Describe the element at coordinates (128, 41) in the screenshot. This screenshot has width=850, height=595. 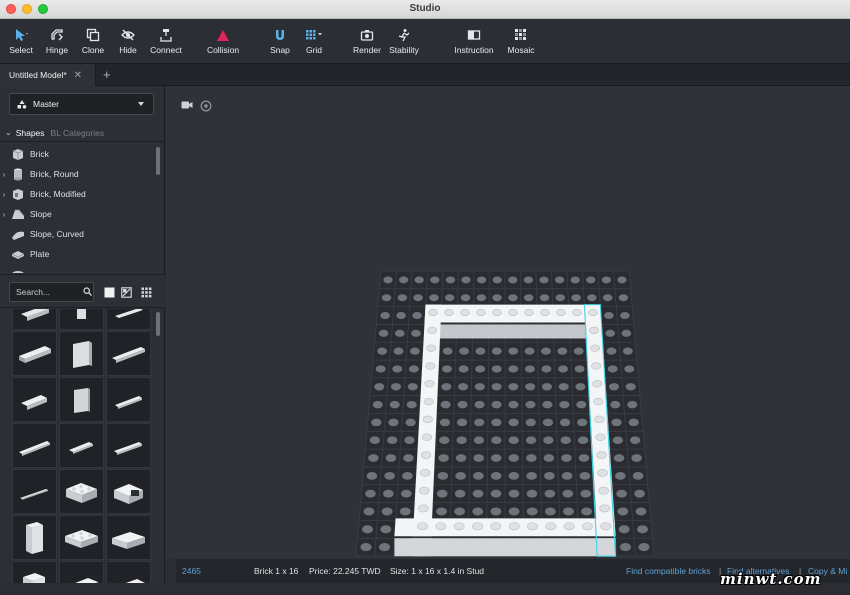
I see `hide-tool-button: Hide` at that location.